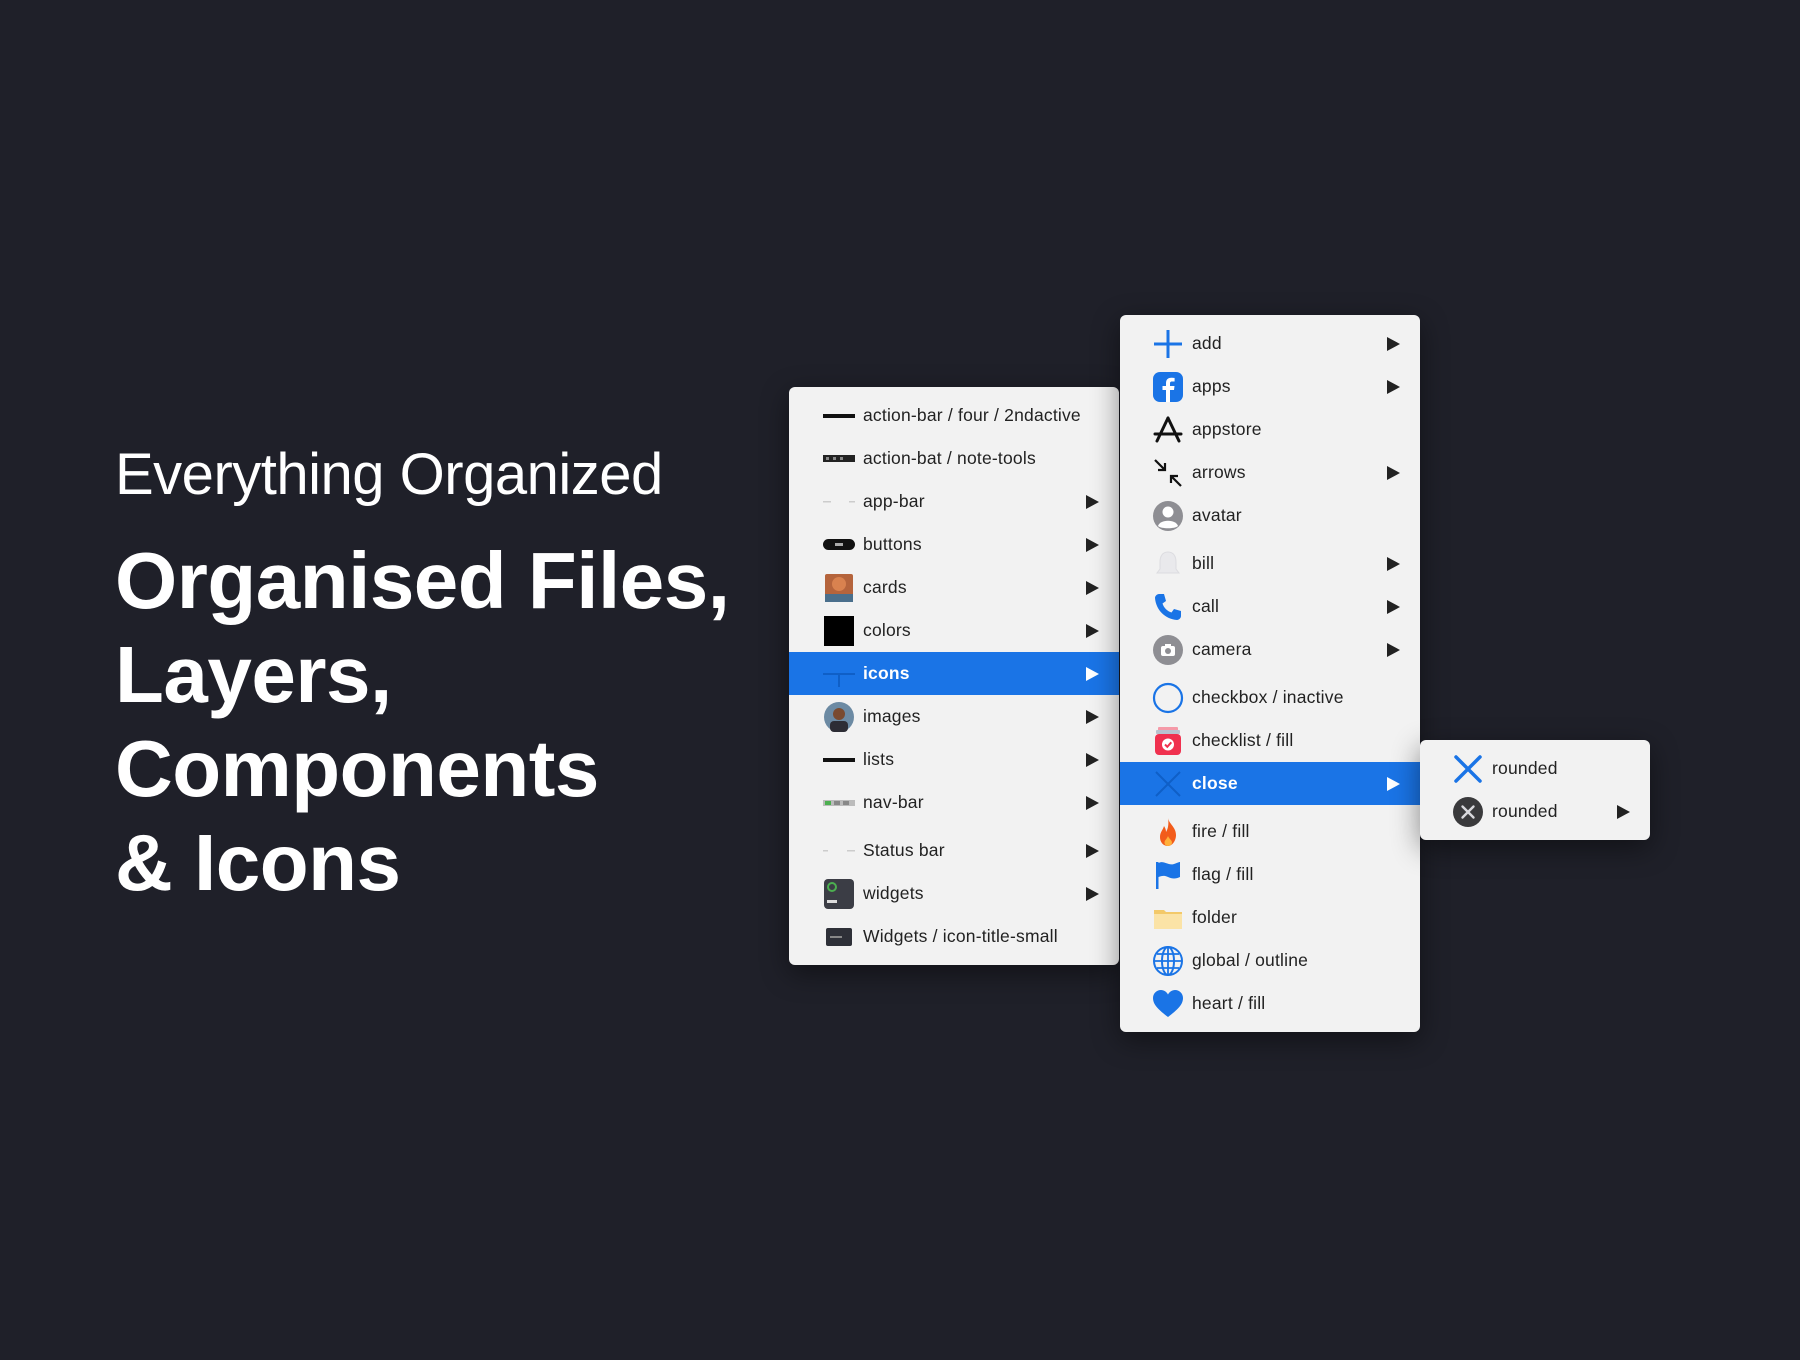 The width and height of the screenshot is (1800, 1360). What do you see at coordinates (1270, 917) in the screenshot?
I see `menu-item-folder: folder` at bounding box center [1270, 917].